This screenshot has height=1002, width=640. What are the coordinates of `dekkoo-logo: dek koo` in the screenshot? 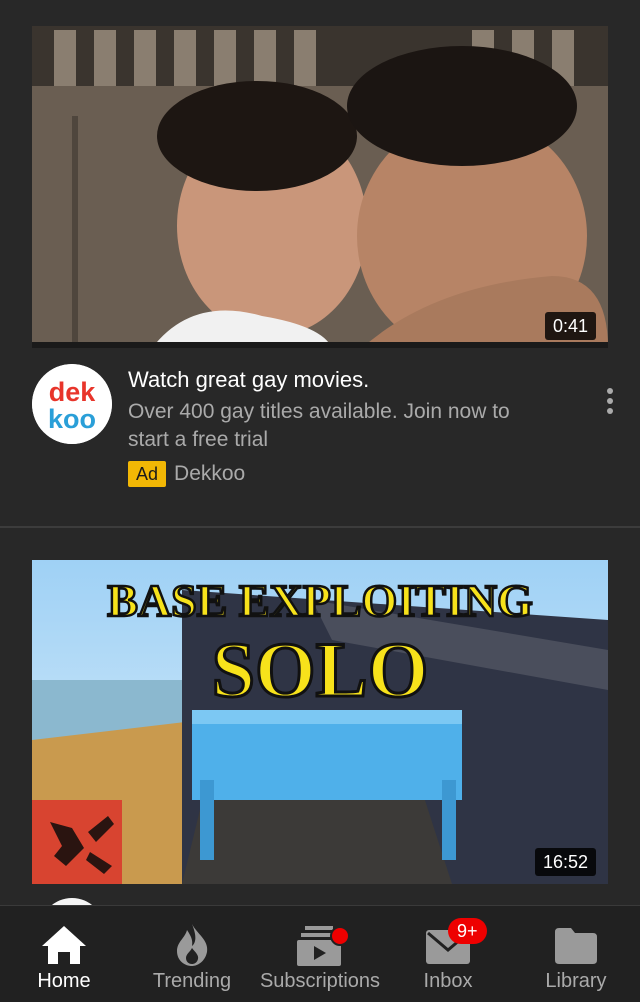 It's located at (72, 404).